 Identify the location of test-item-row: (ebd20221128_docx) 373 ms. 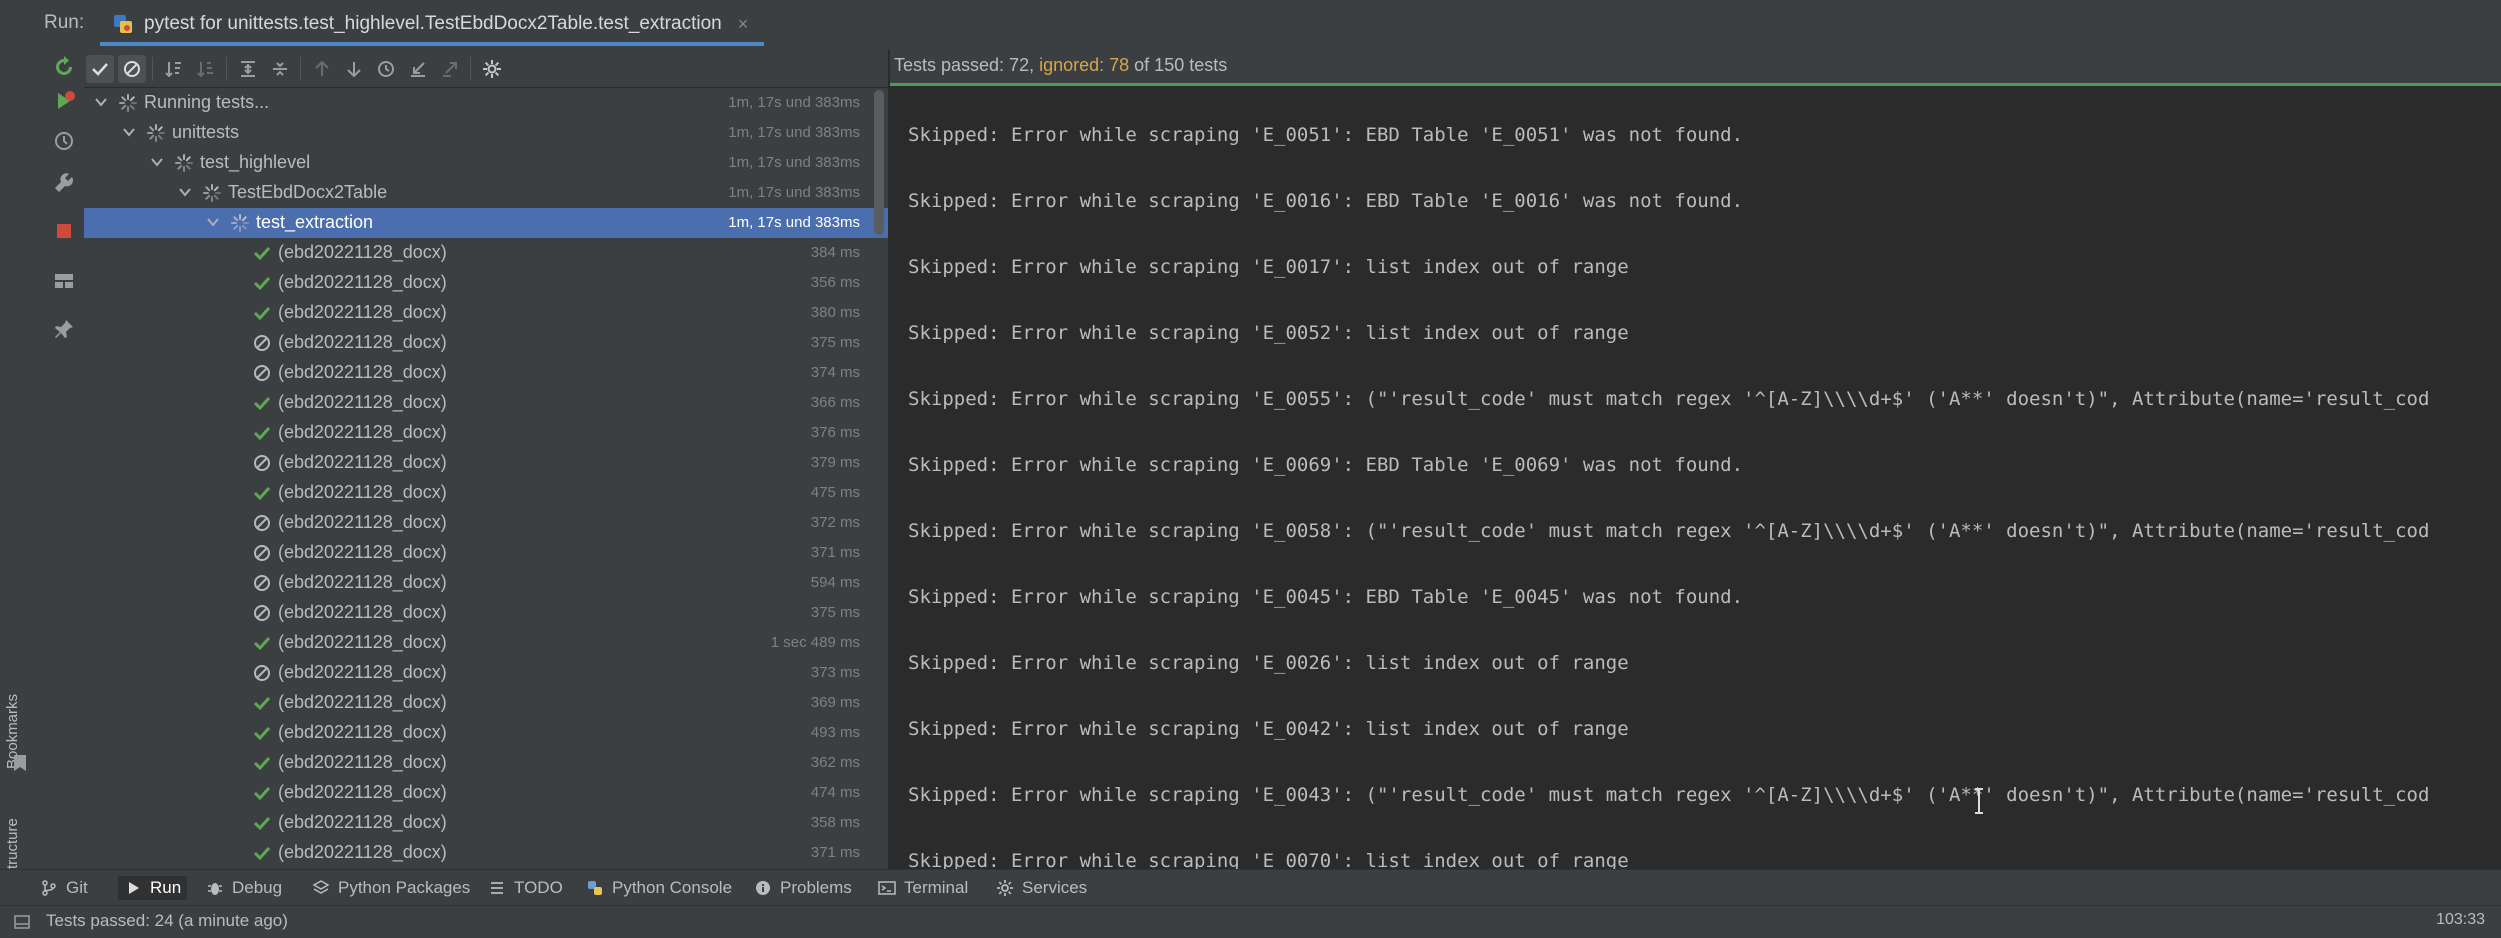
(486, 673).